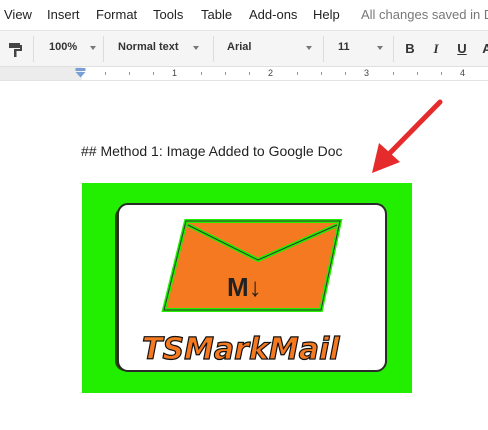  Describe the element at coordinates (116, 14) in the screenshot. I see `menu-format: Format` at that location.